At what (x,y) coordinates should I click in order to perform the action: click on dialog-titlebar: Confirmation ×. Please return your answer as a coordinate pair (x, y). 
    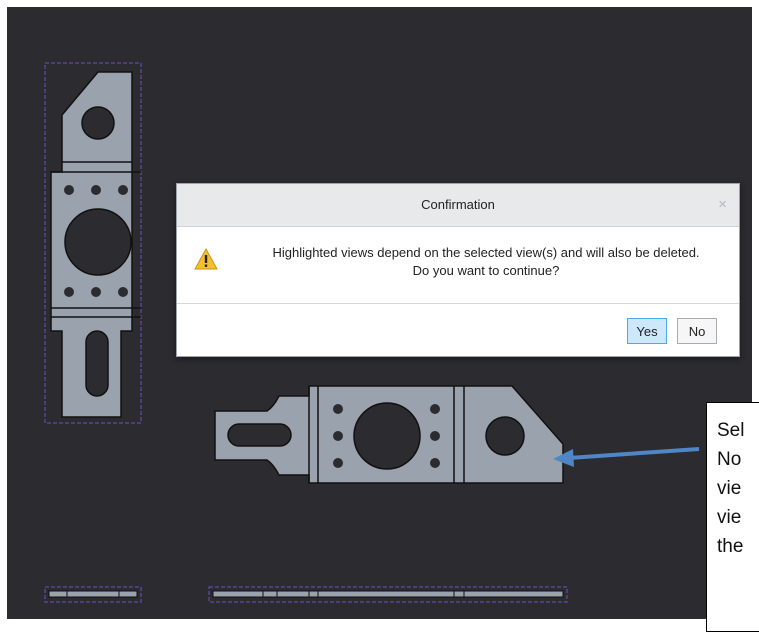
    Looking at the image, I should click on (458, 205).